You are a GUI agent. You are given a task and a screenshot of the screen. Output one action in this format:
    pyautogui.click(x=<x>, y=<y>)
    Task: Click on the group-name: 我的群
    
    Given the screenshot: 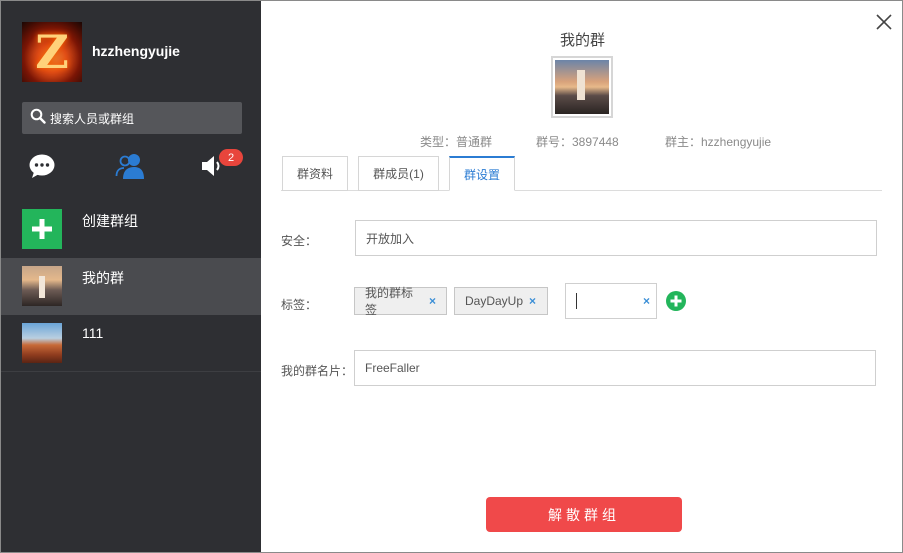 What is the action you would take?
    pyautogui.click(x=103, y=278)
    